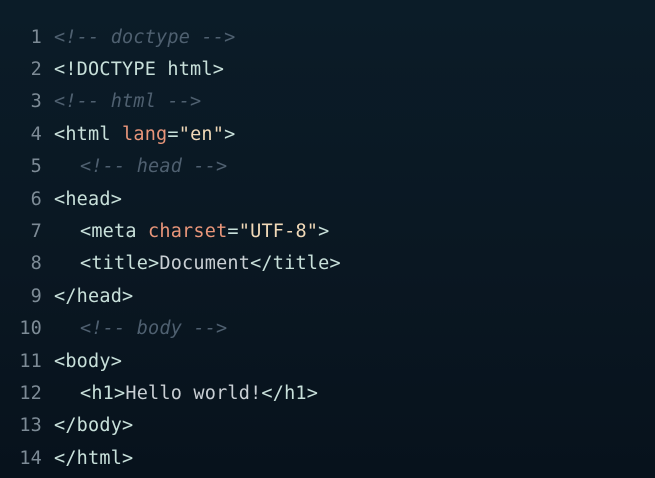 The image size is (655, 478). Describe the element at coordinates (327, 296) in the screenshot. I see `code-line: 9 </head>` at that location.